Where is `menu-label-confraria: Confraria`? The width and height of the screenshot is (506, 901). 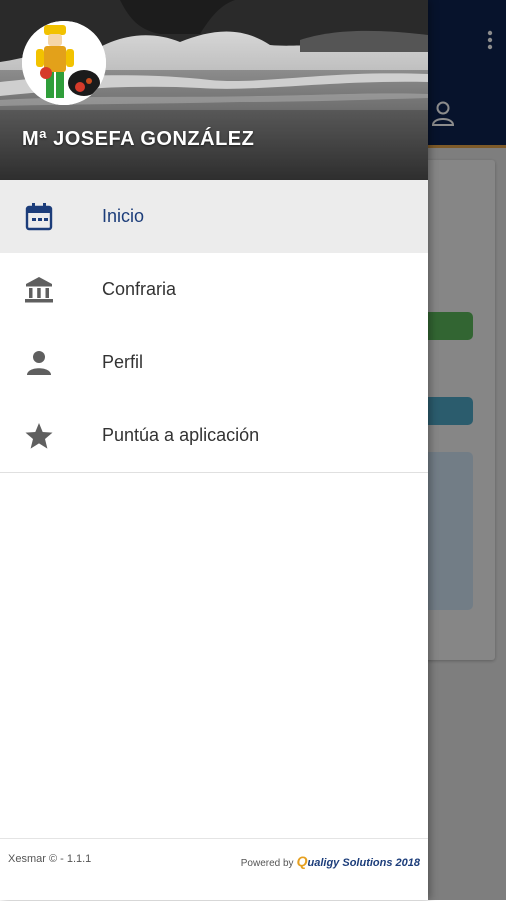 menu-label-confraria: Confraria is located at coordinates (139, 289).